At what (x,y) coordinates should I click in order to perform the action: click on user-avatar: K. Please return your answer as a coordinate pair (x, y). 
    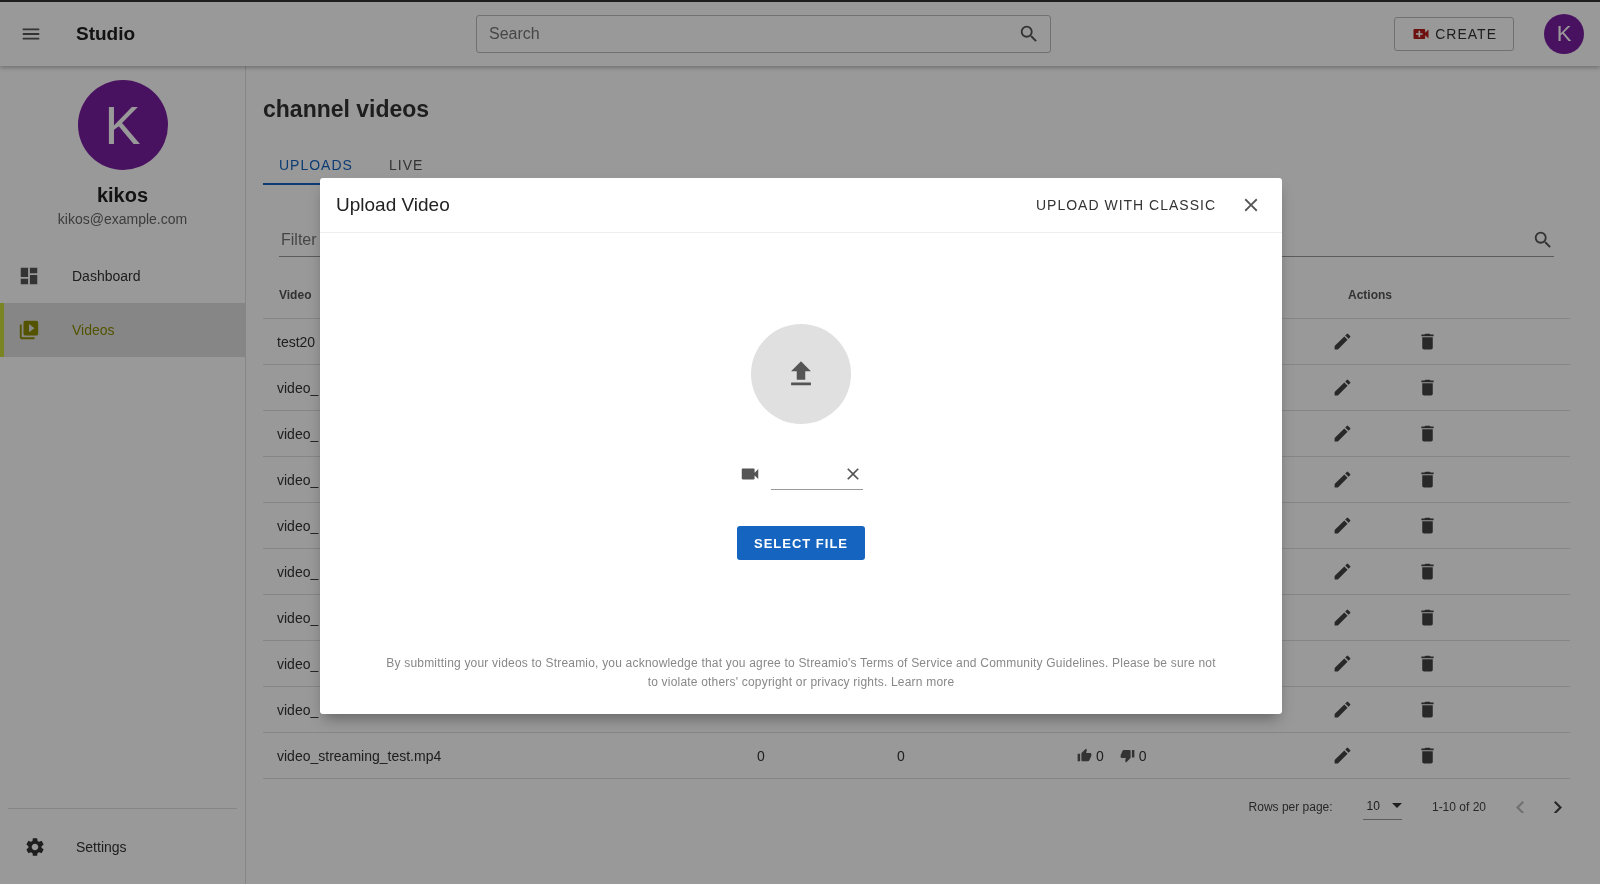
    Looking at the image, I should click on (1564, 34).